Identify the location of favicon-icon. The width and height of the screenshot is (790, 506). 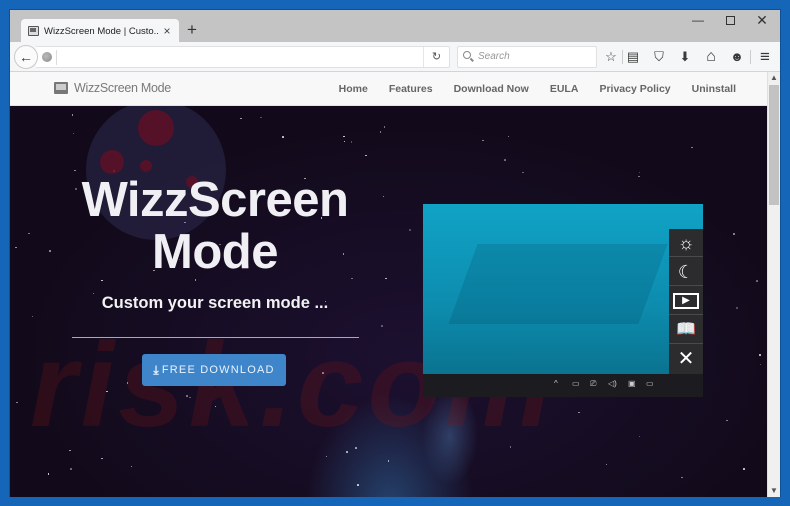
(33, 31).